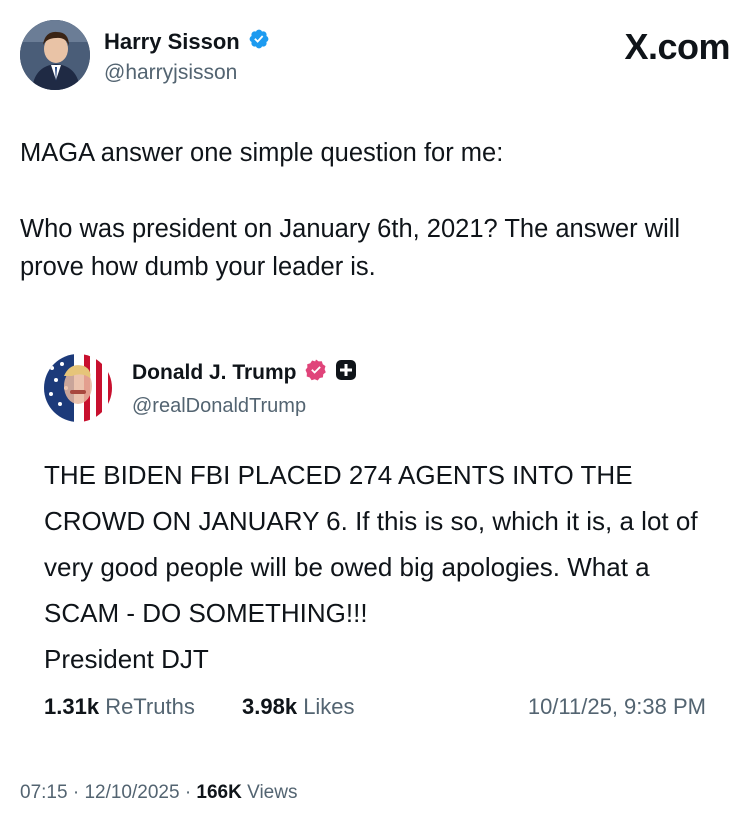 The width and height of the screenshot is (750, 822). Describe the element at coordinates (677, 46) in the screenshot. I see `brand-logo: X.com` at that location.